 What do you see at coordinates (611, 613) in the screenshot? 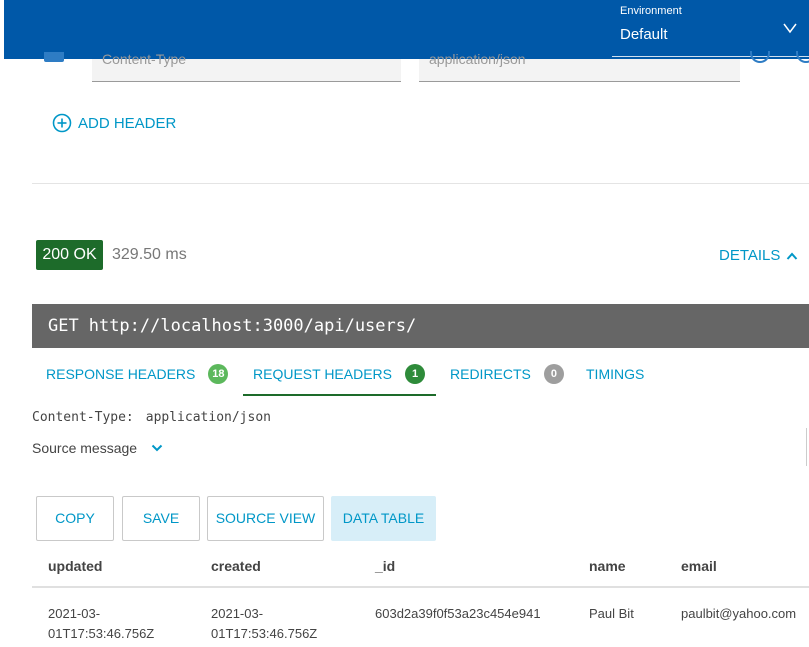
I see `table-cell-name: Paul Bit` at bounding box center [611, 613].